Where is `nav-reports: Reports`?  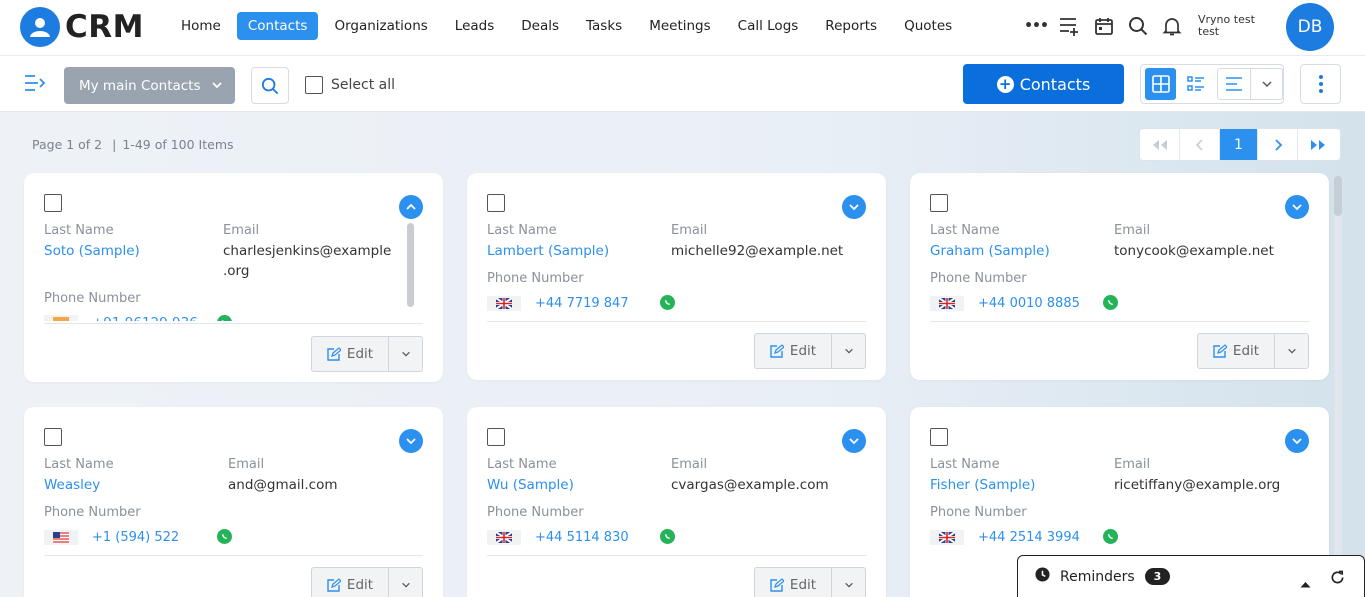
nav-reports: Reports is located at coordinates (851, 26).